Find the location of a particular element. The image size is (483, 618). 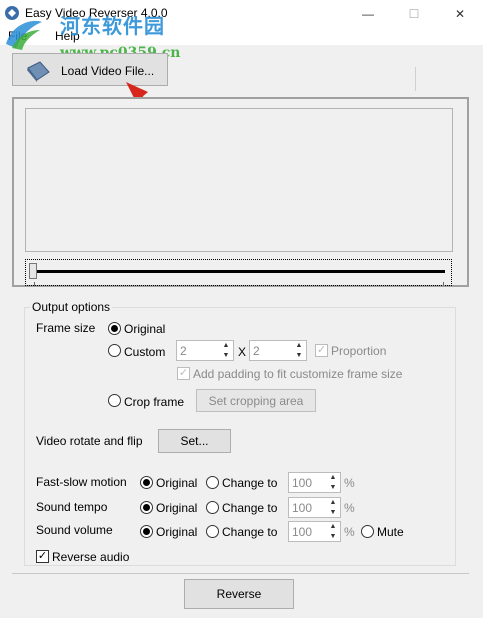

fast-slow-change-label: Change to is located at coordinates (250, 483).